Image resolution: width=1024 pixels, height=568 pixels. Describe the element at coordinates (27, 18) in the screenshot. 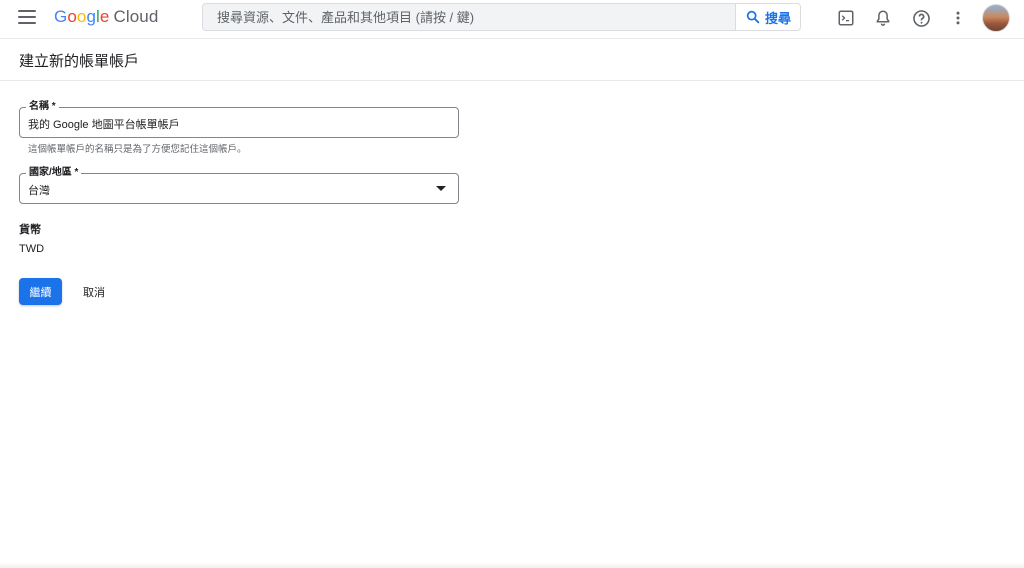

I see `menu-icon` at that location.